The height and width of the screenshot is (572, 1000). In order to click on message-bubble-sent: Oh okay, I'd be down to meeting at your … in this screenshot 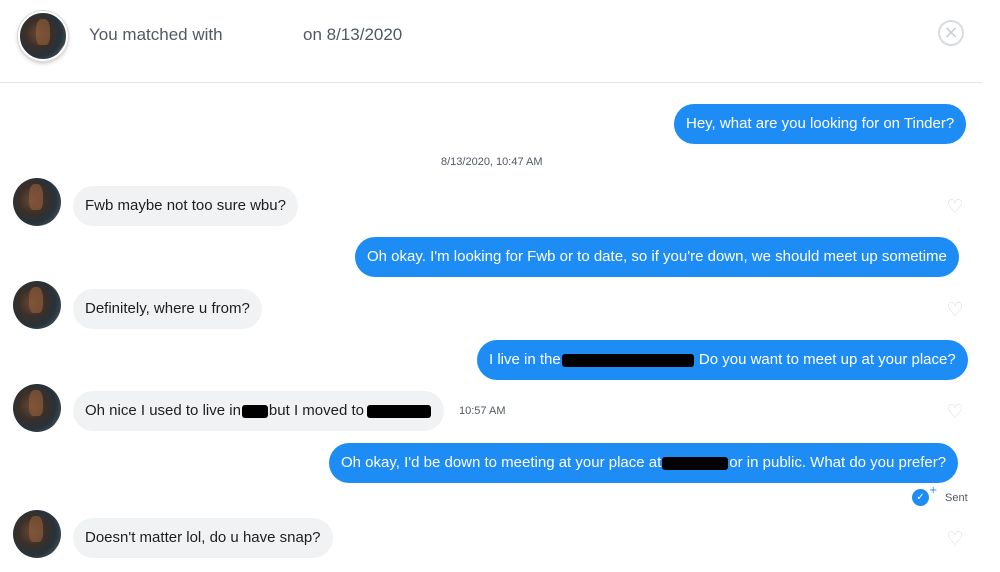, I will do `click(644, 463)`.